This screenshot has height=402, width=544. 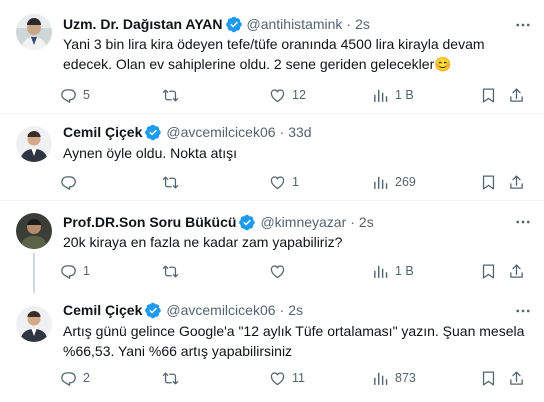 What do you see at coordinates (394, 378) in the screenshot?
I see `views-button: 873` at bounding box center [394, 378].